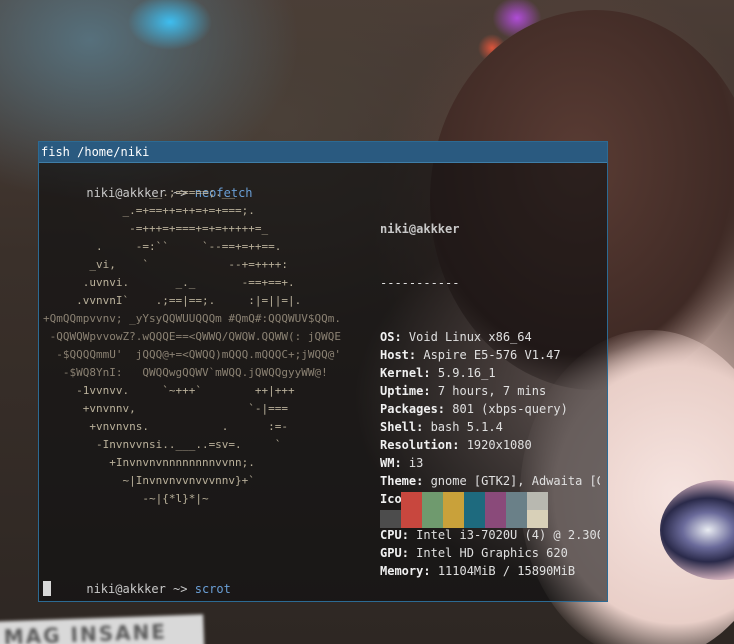  Describe the element at coordinates (166, 426) in the screenshot. I see `logo-line: +vnvnvns. . :=-` at that location.